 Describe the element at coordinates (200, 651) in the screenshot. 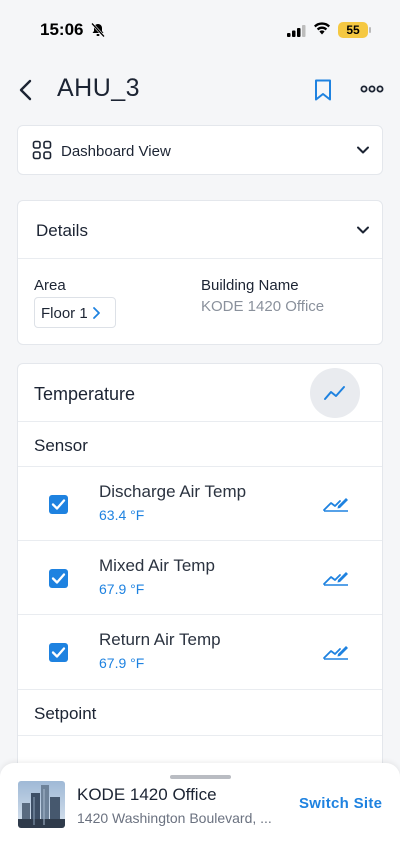

I see `sensor-row-return-air-temp: Return Air Temp 67.9 °F` at that location.